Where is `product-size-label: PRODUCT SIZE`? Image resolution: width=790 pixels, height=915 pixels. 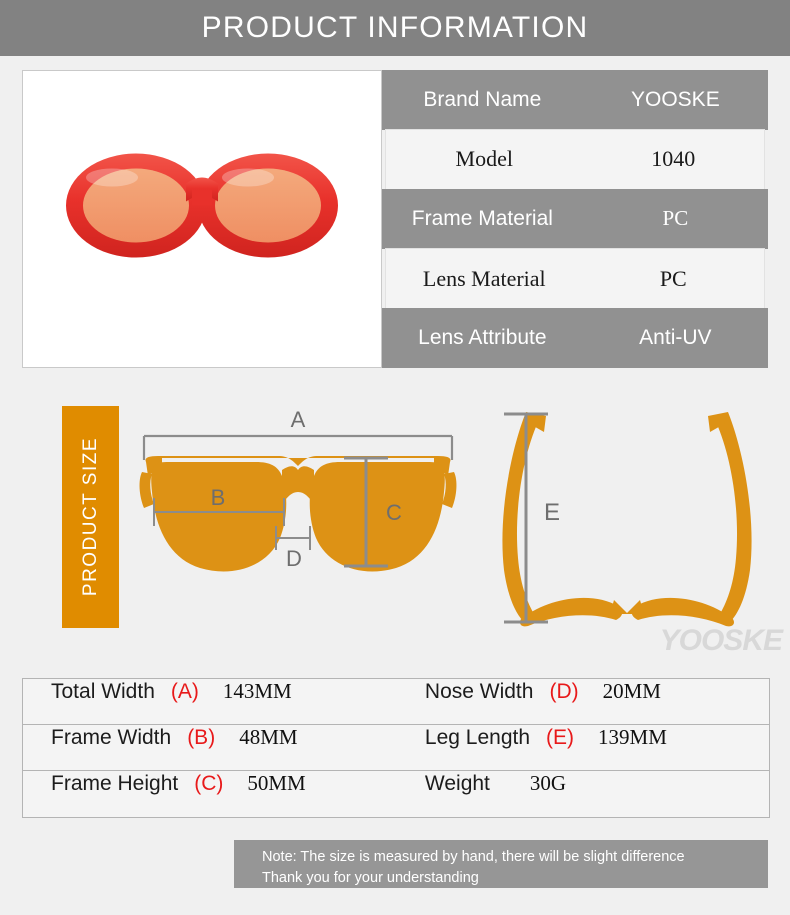 product-size-label: PRODUCT SIZE is located at coordinates (90, 517).